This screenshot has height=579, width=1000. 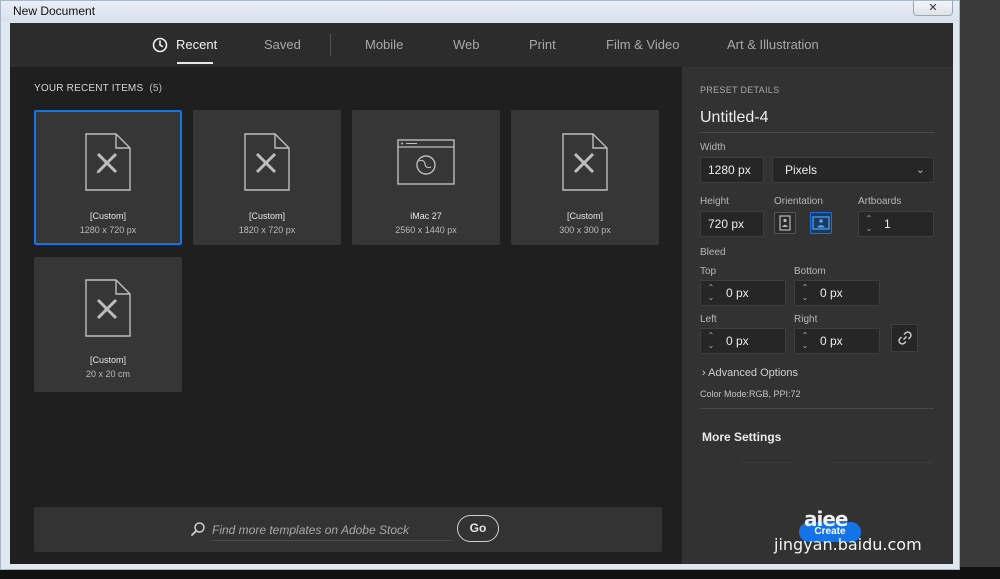 I want to click on landscape-orientation-button, so click(x=821, y=223).